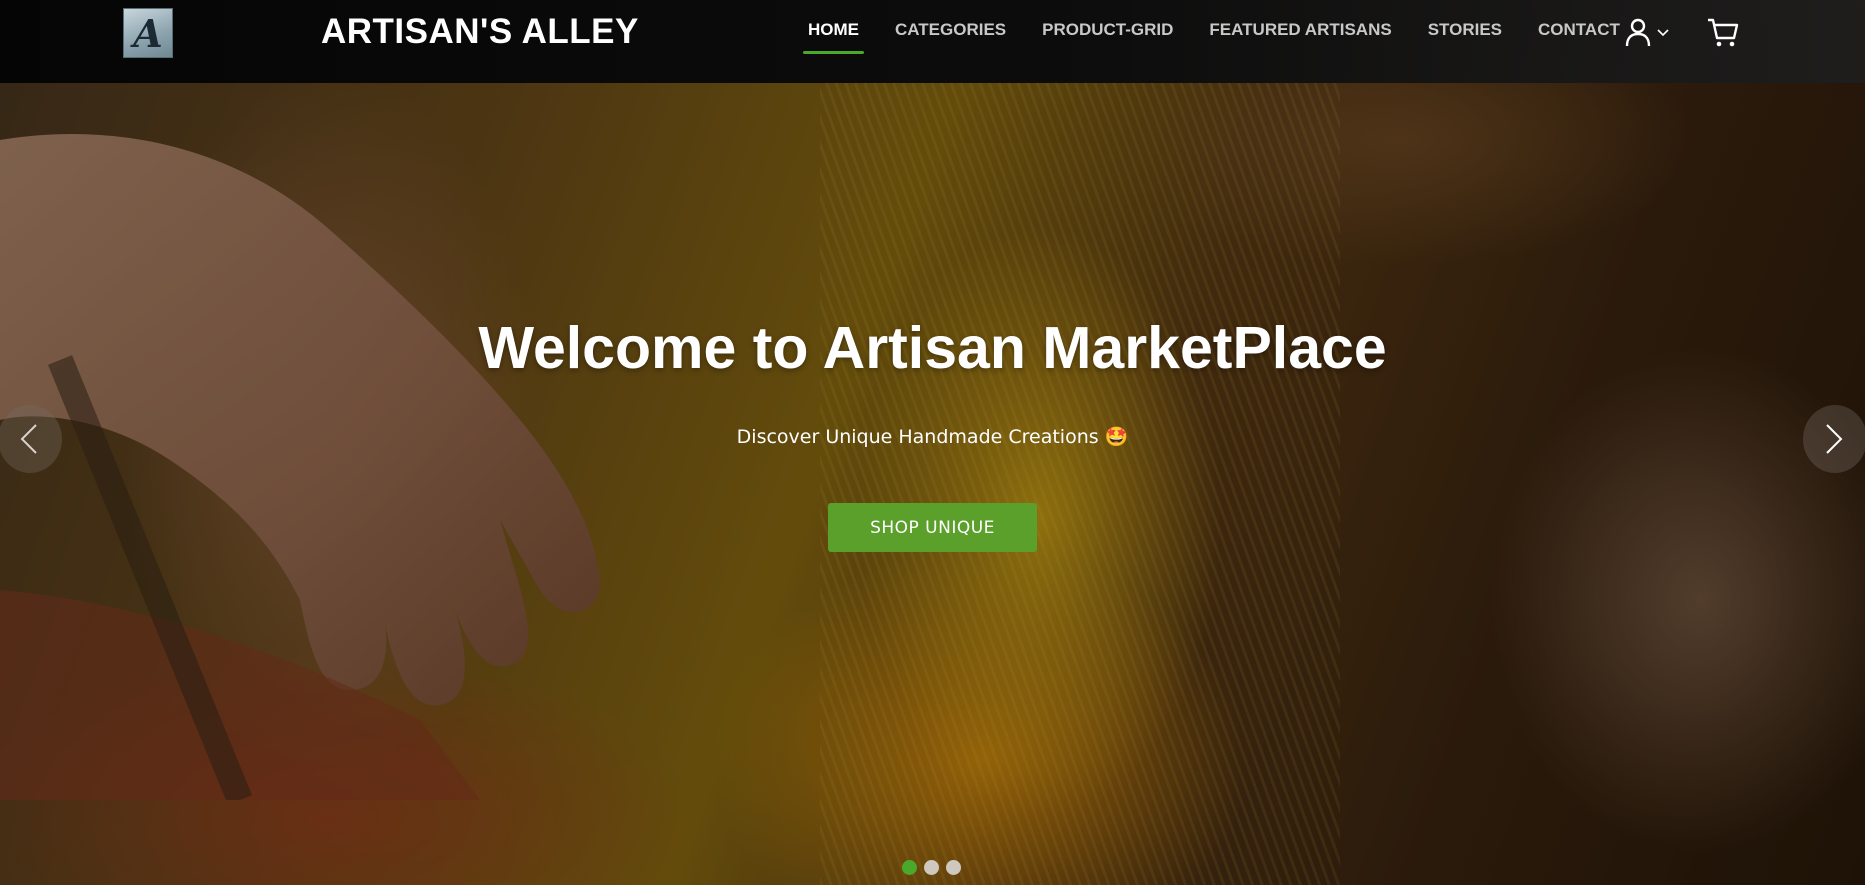 This screenshot has height=885, width=1865. I want to click on carousel-next-button, so click(1834, 439).